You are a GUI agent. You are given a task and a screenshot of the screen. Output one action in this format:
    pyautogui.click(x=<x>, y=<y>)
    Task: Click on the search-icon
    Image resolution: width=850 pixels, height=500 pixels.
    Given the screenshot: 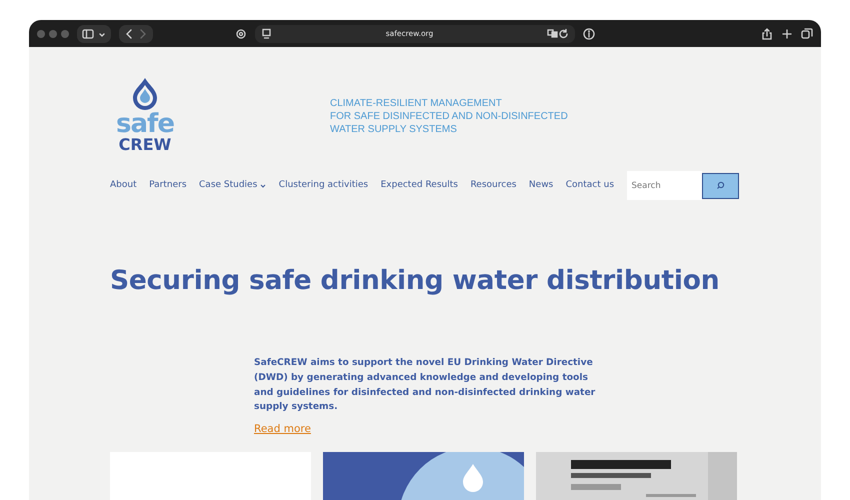 What is the action you would take?
    pyautogui.click(x=720, y=185)
    